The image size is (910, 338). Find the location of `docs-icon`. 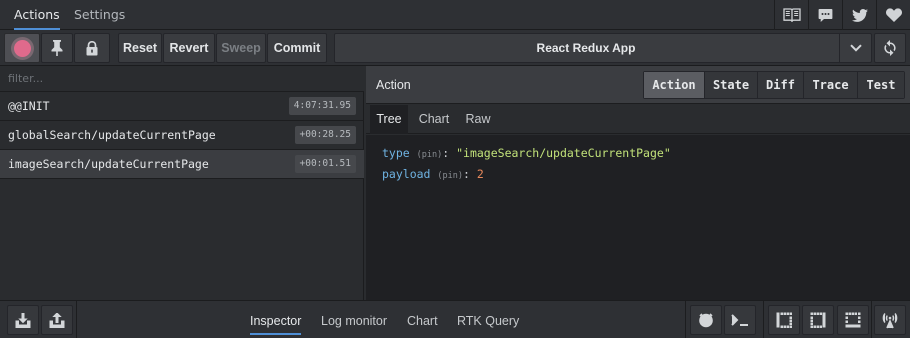

docs-icon is located at coordinates (791, 15).